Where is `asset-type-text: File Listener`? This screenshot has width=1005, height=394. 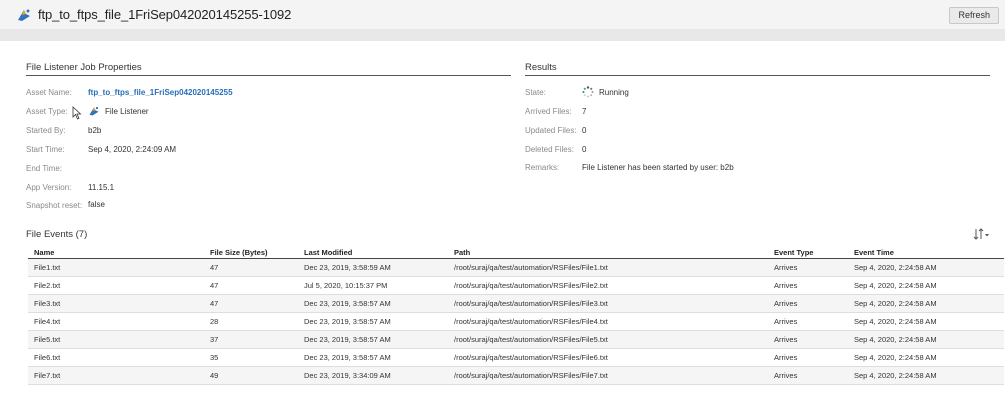
asset-type-text: File Listener is located at coordinates (127, 111).